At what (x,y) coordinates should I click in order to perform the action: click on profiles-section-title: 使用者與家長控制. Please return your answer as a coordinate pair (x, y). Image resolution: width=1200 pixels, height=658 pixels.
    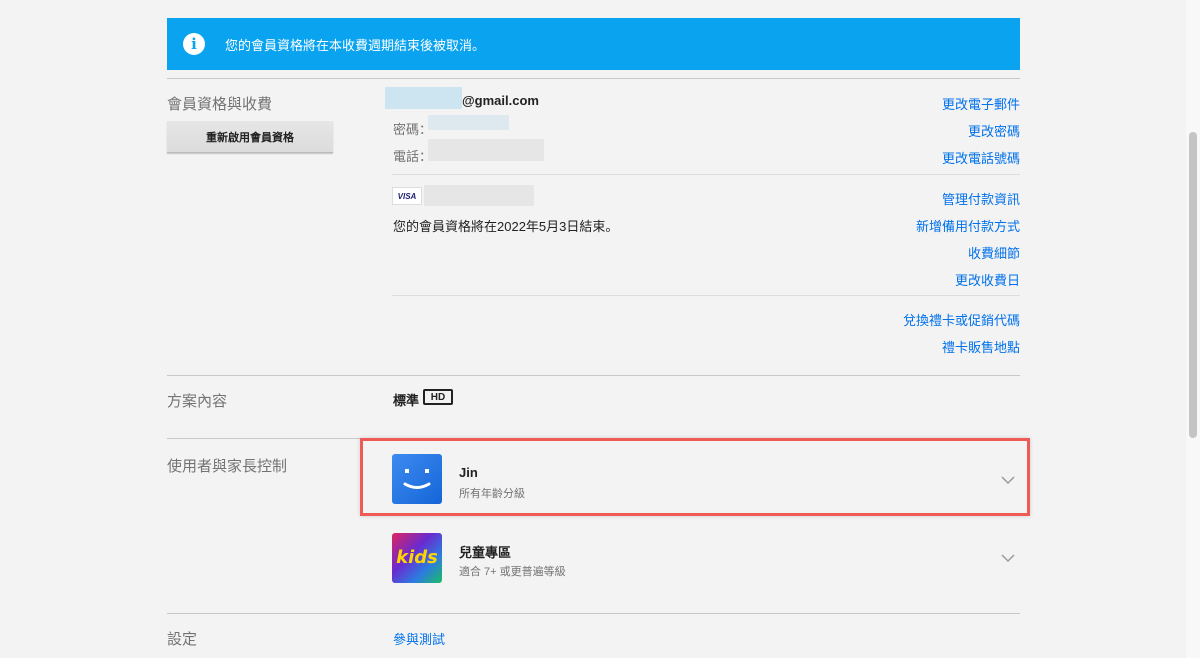
    Looking at the image, I should click on (227, 466).